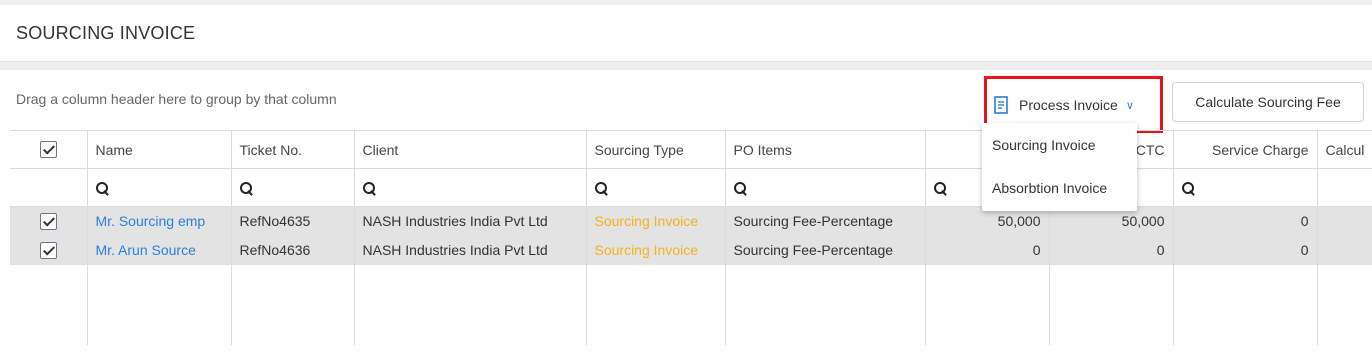 Image resolution: width=1372 pixels, height=361 pixels. What do you see at coordinates (656, 149) in the screenshot?
I see `column-header-sourcing-type: Sourcing Type` at bounding box center [656, 149].